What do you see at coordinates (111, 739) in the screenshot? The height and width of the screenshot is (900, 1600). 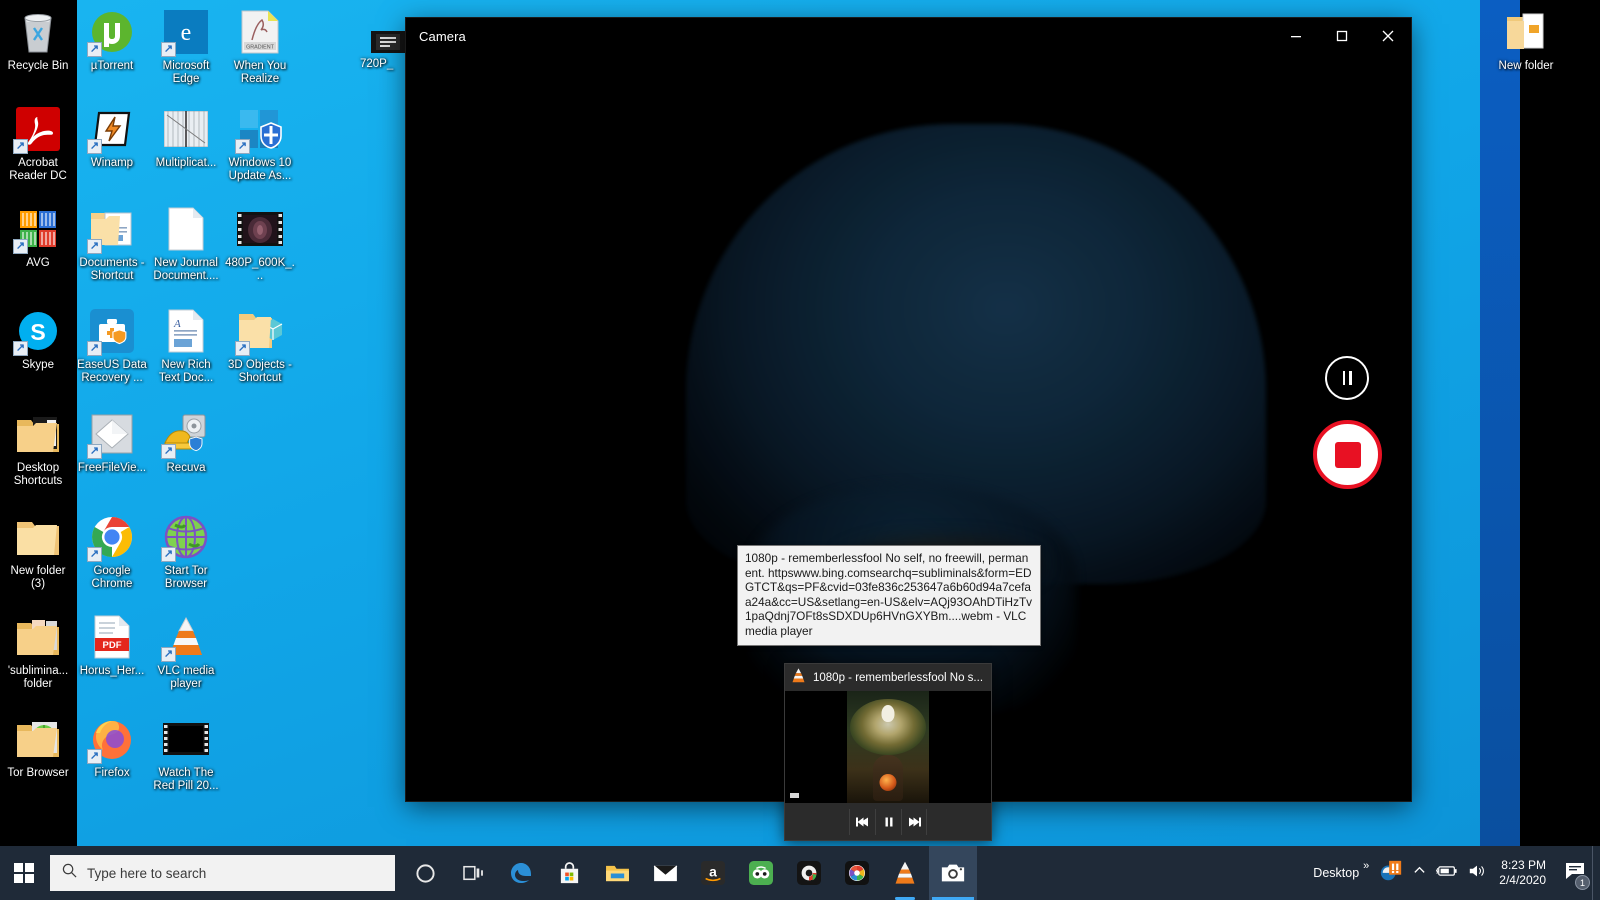 I see `firefox-icon` at bounding box center [111, 739].